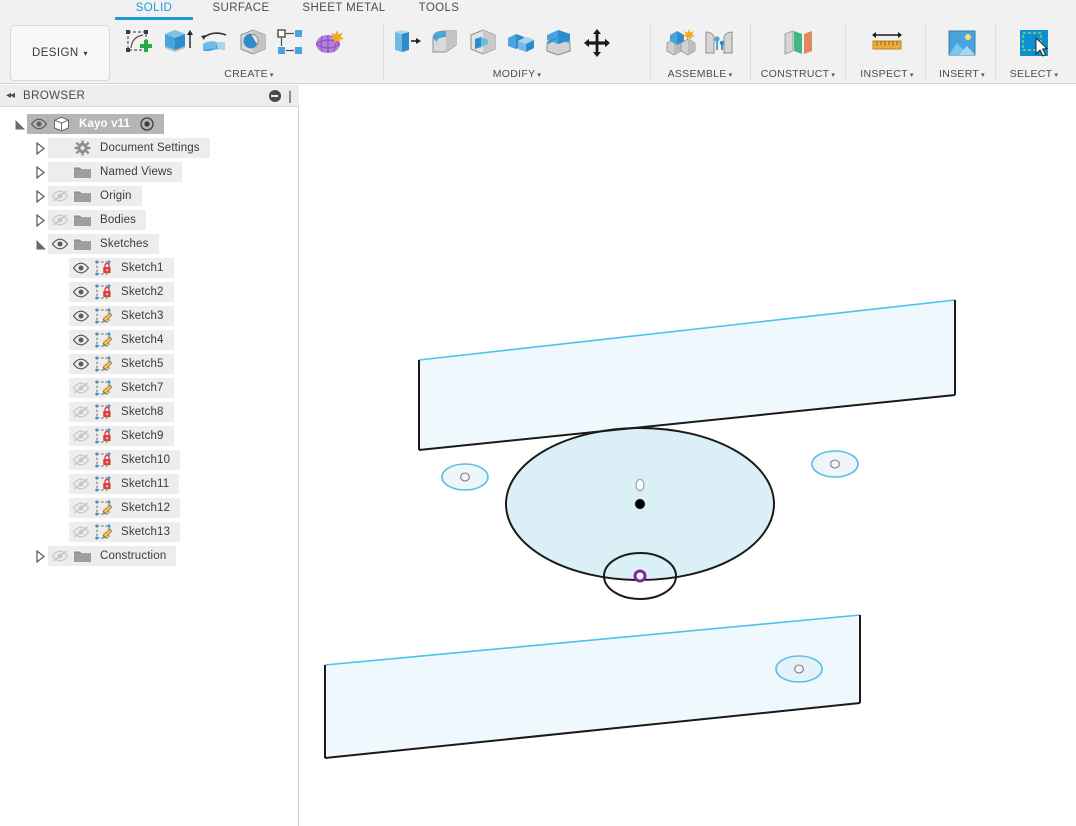 Image resolution: width=1076 pixels, height=826 pixels. I want to click on construct-group-label: CONSTRUCT ▾, so click(798, 74).